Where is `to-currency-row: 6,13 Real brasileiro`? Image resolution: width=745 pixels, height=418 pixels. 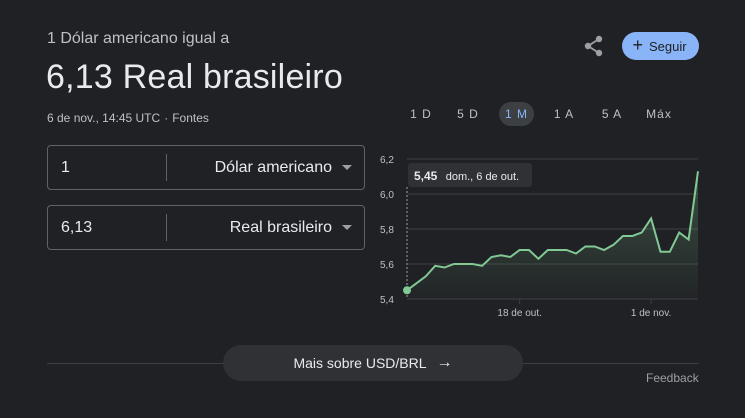 to-currency-row: 6,13 Real brasileiro is located at coordinates (206, 227).